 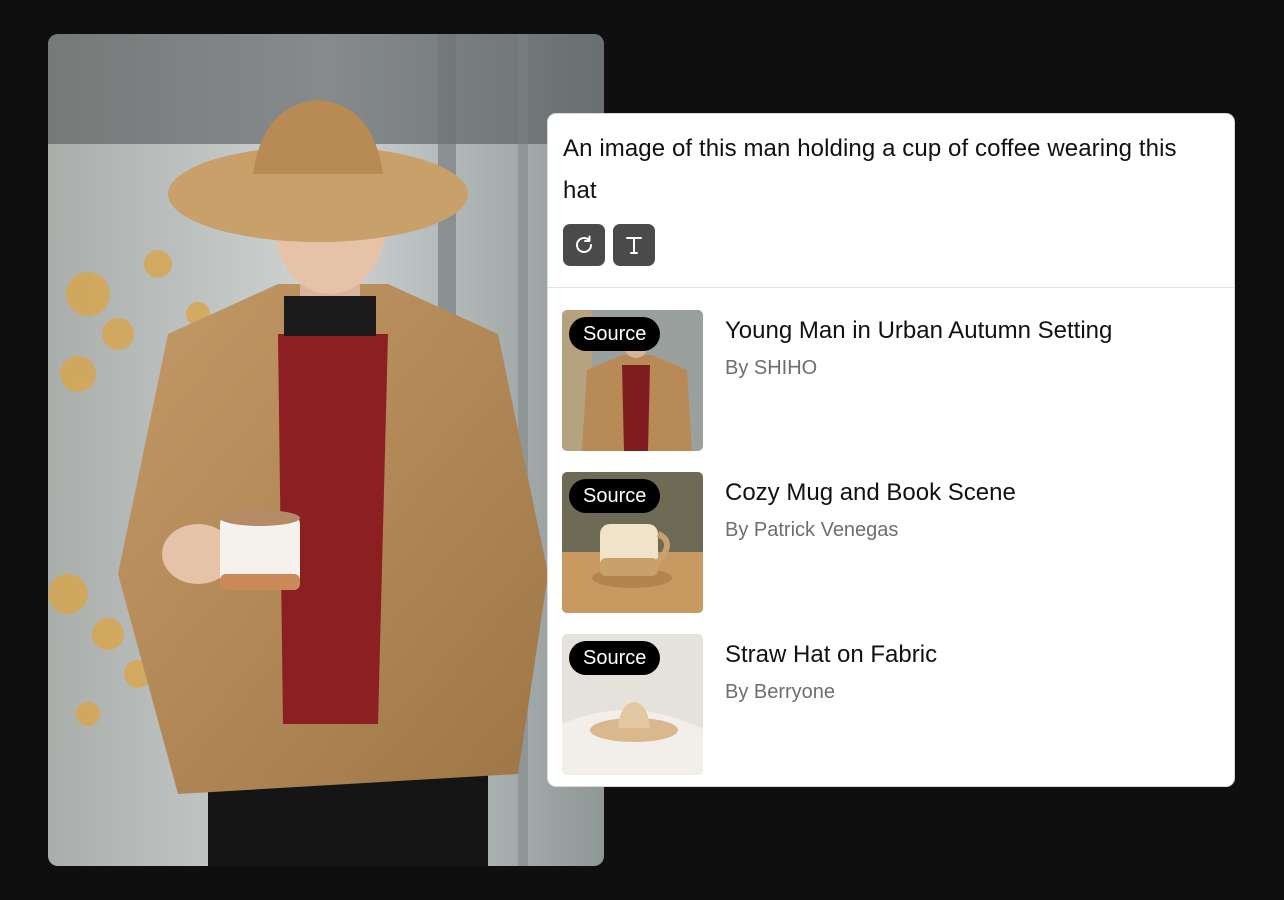 I want to click on source-title: Straw Hat on Fabric, so click(x=831, y=655).